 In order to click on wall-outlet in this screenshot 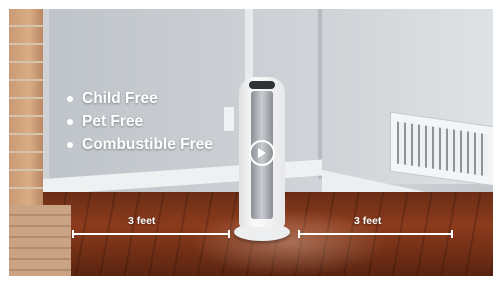, I will do `click(229, 119)`.